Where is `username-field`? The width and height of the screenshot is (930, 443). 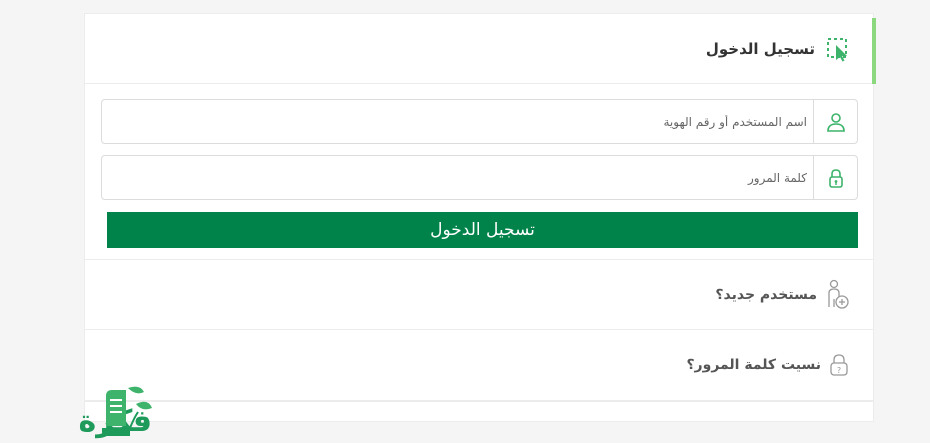
username-field is located at coordinates (479, 121).